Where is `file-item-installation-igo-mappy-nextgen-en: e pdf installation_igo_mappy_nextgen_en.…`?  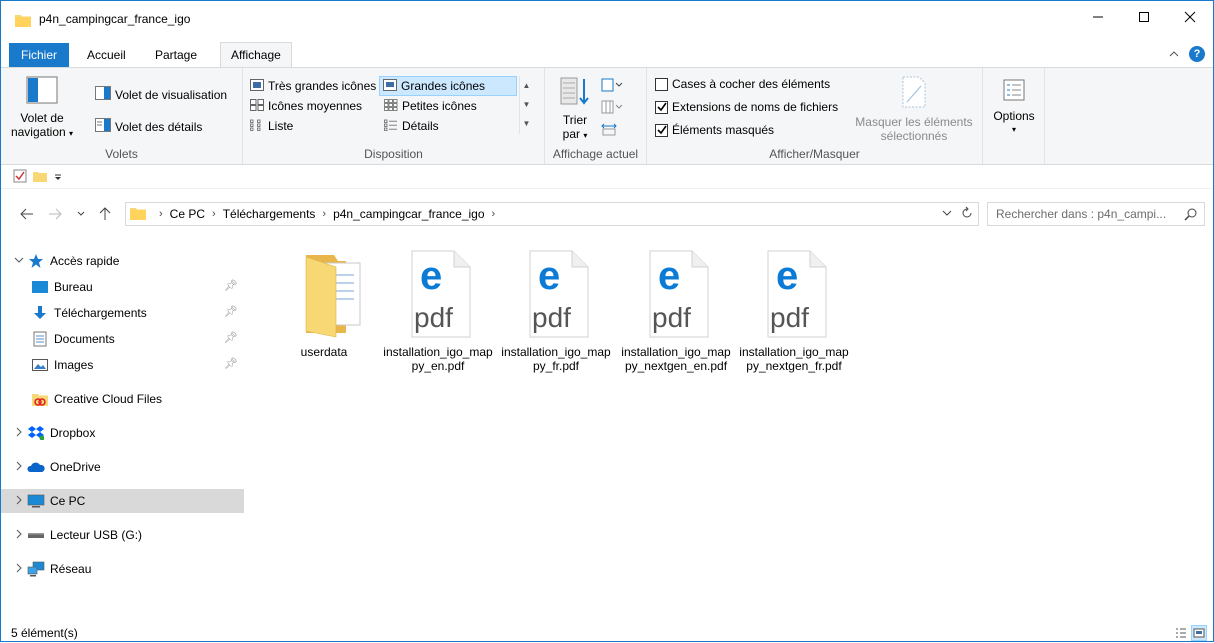
file-item-installation-igo-mappy-nextgen-en: e pdf installation_igo_mappy_nextgen_en.… is located at coordinates (676, 309).